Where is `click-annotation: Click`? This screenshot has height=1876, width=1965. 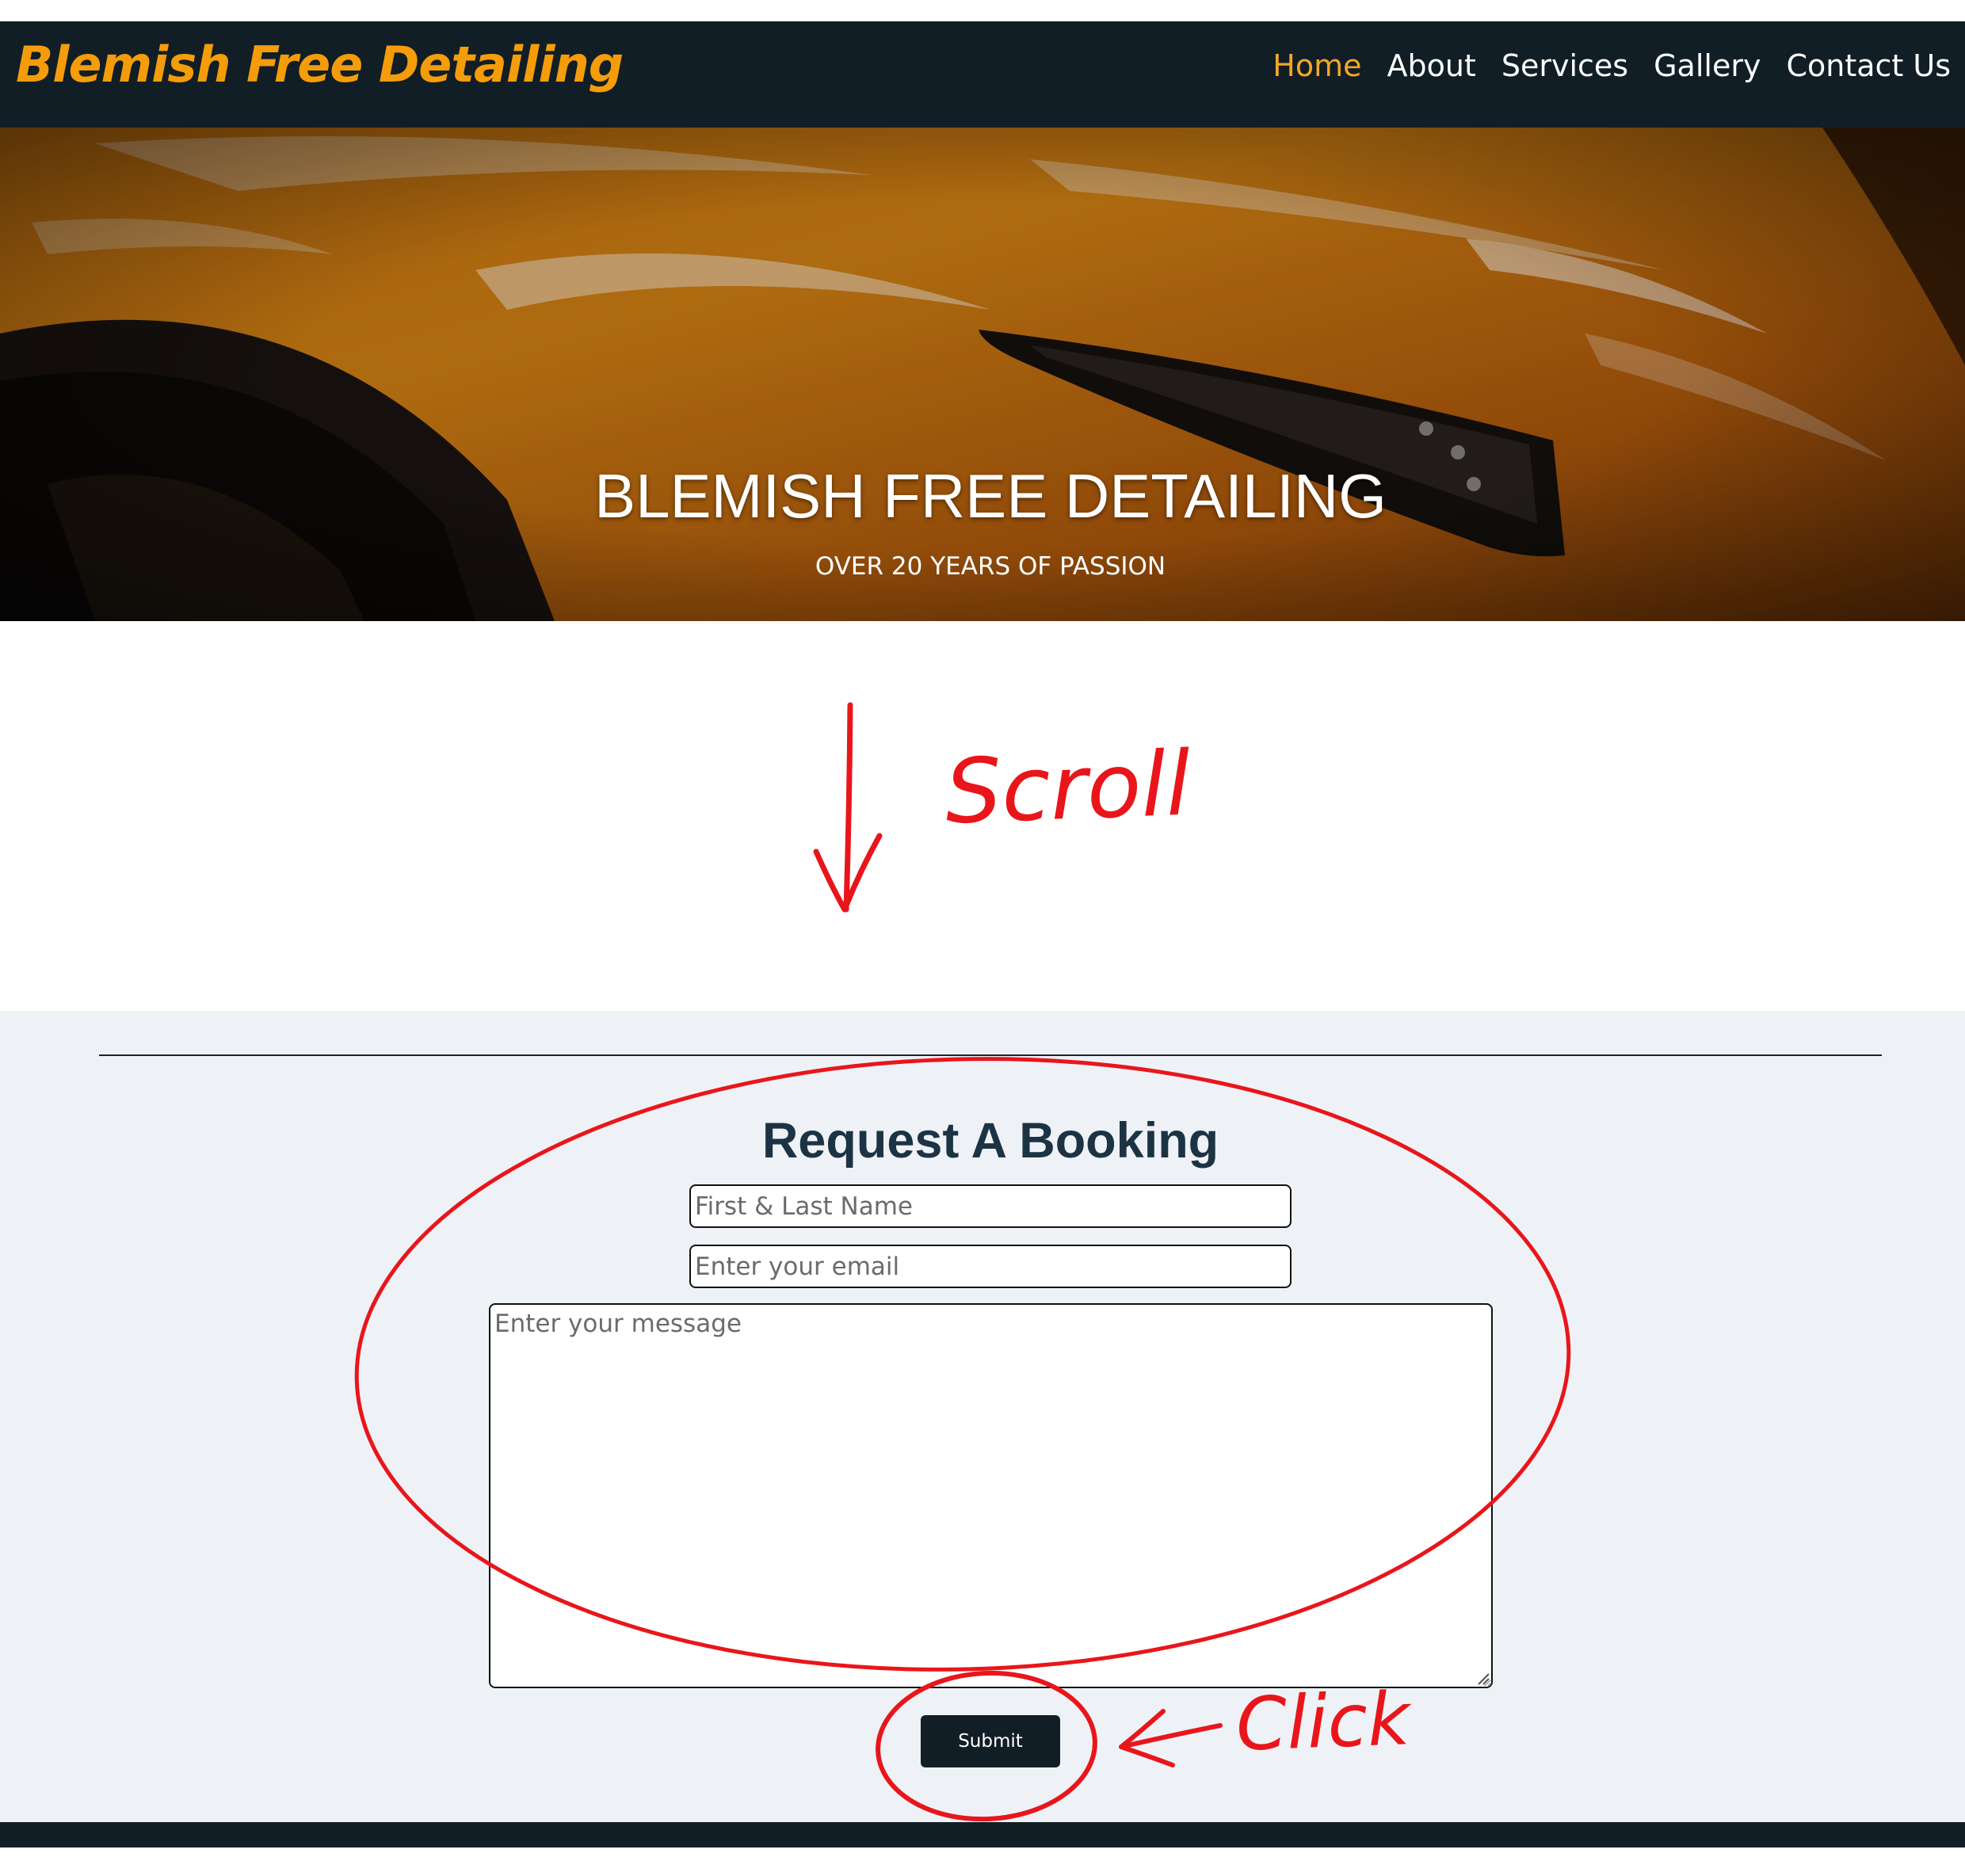
click-annotation: Click is located at coordinates (1323, 1722).